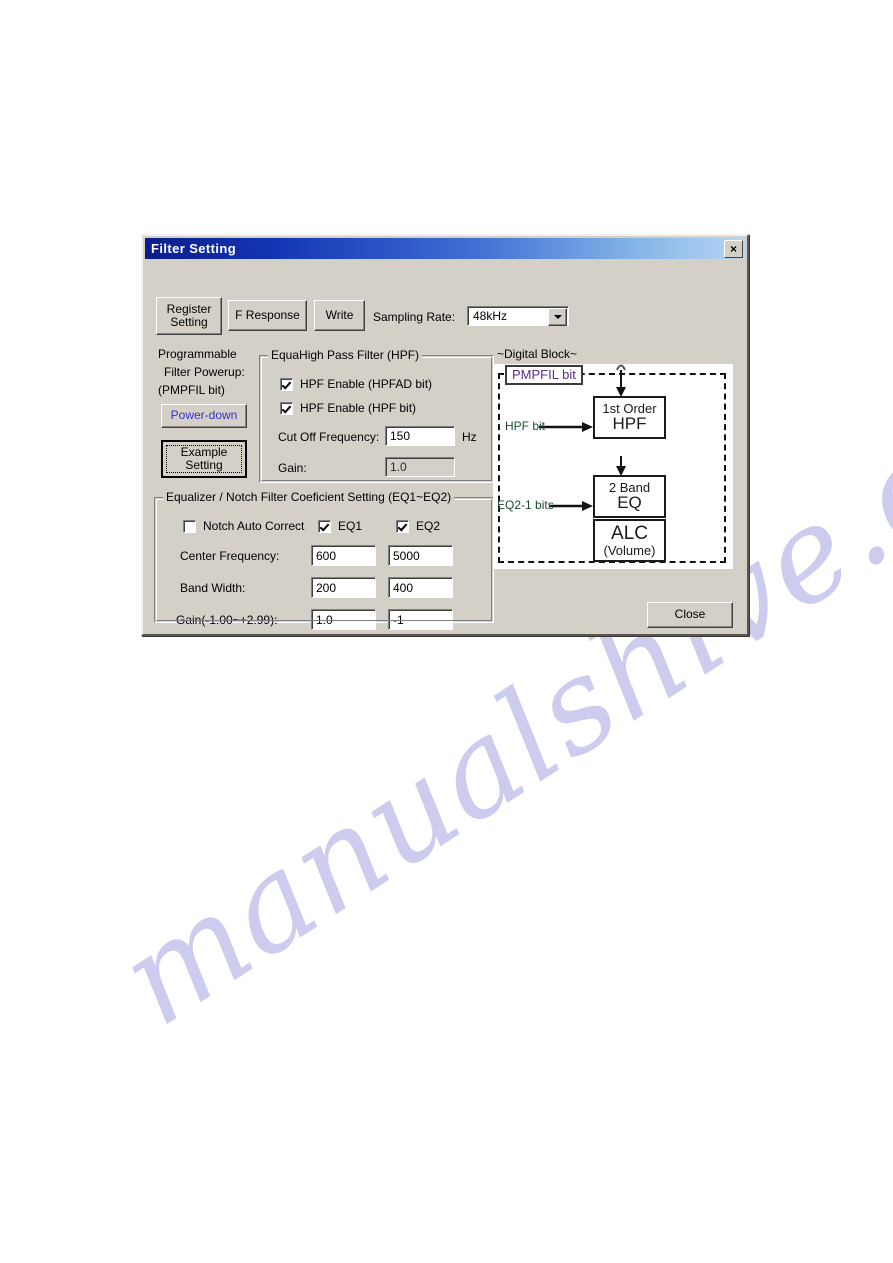 The height and width of the screenshot is (1263, 893). I want to click on eq1-enable-checkbox: EQ1, so click(340, 526).